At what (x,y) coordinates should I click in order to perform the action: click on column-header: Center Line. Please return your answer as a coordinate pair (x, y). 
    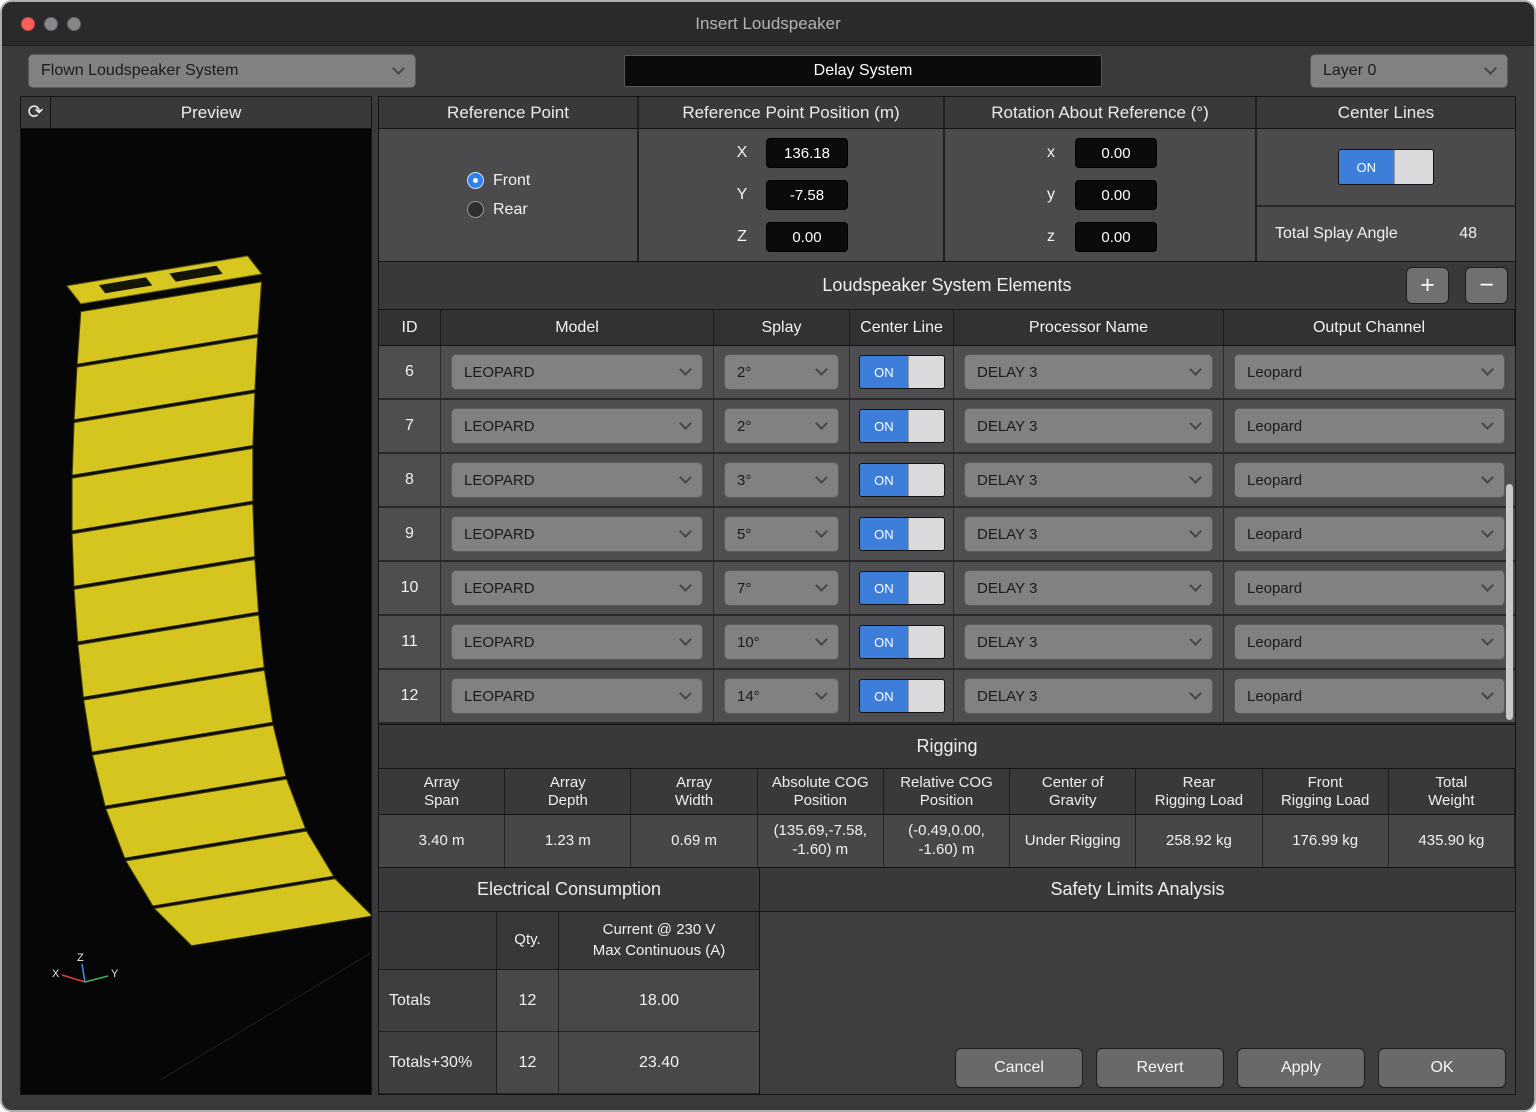
    Looking at the image, I should click on (902, 327).